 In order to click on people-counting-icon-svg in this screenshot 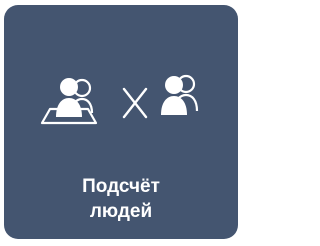, I will do `click(119, 99)`.